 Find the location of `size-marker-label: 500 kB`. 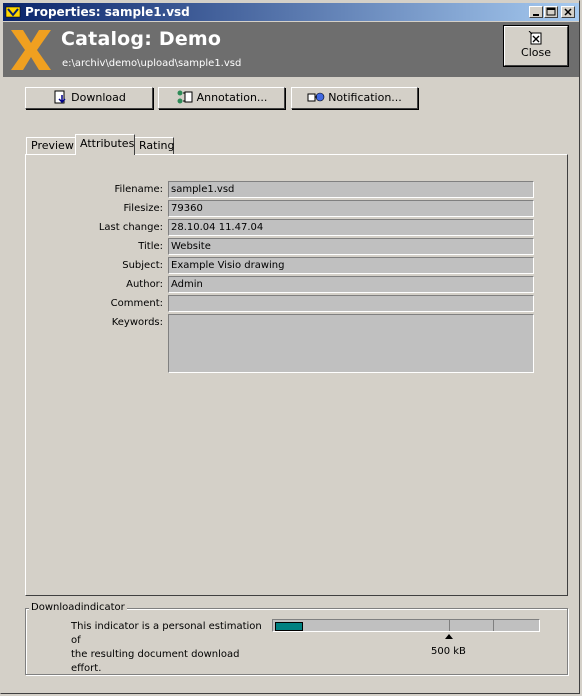

size-marker-label: 500 kB is located at coordinates (448, 651).